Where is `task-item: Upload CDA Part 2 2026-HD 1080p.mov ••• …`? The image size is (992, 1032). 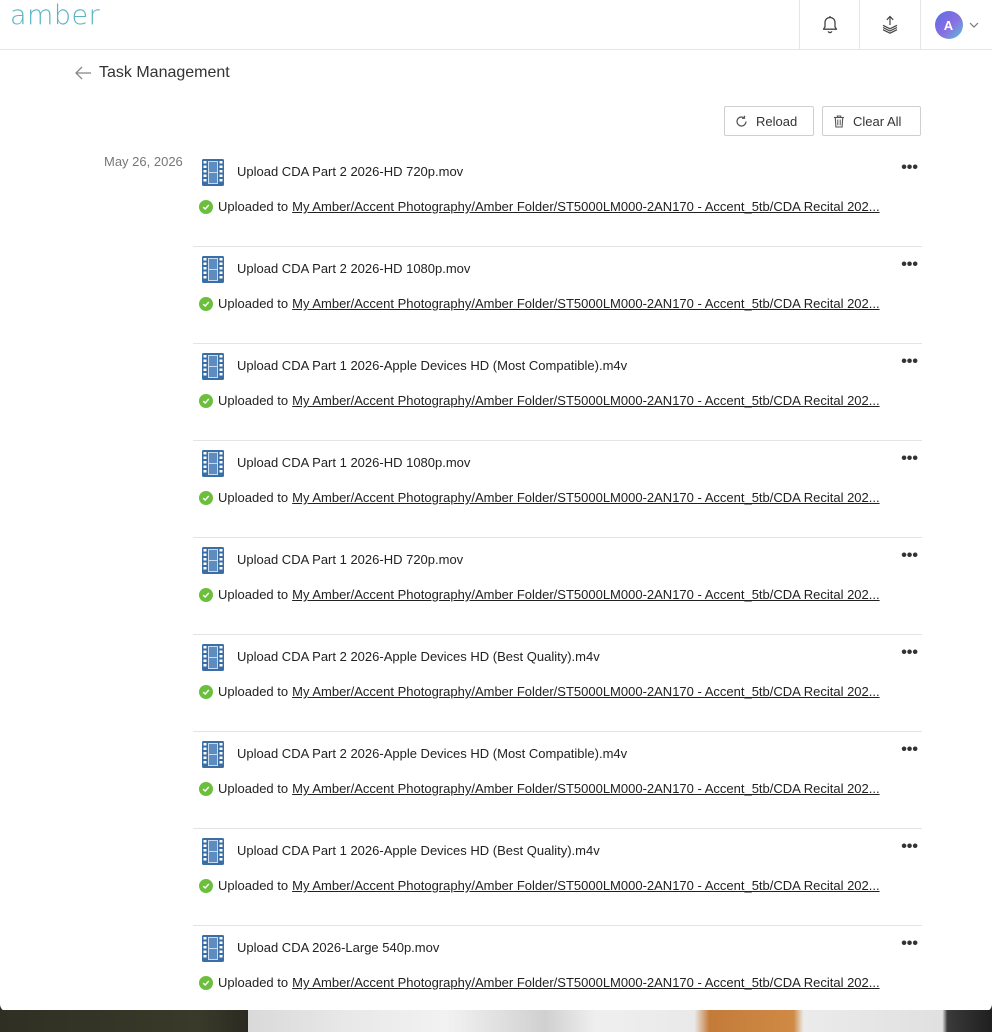 task-item: Upload CDA Part 2 2026-HD 1080p.mov ••• … is located at coordinates (557, 295).